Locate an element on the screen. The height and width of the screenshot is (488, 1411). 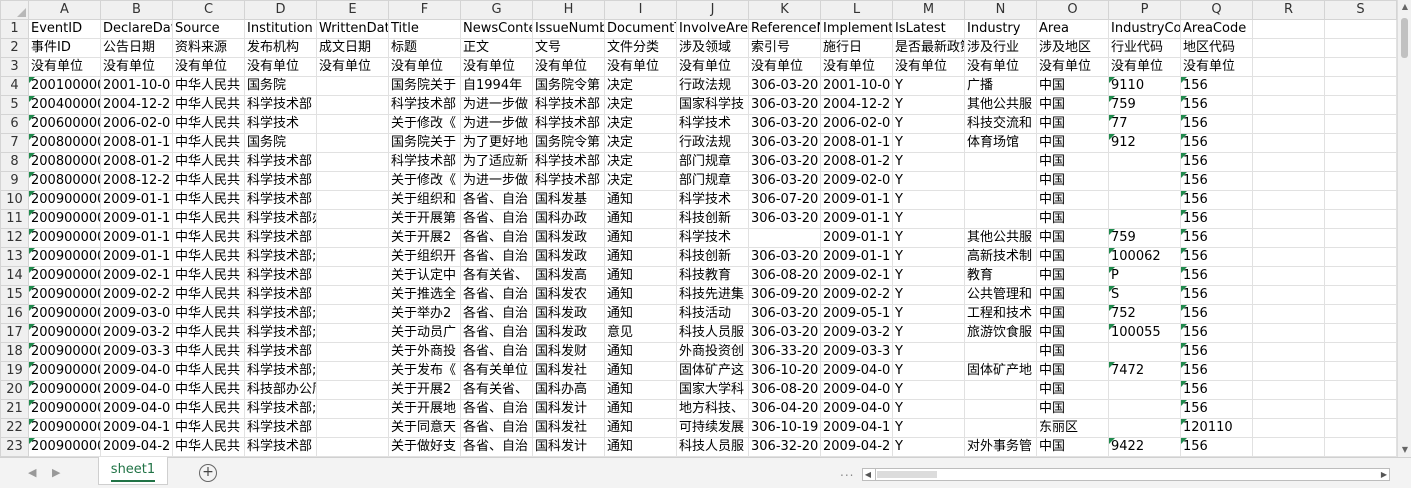
cell-c11: 中华人民共 is located at coordinates (208, 219).